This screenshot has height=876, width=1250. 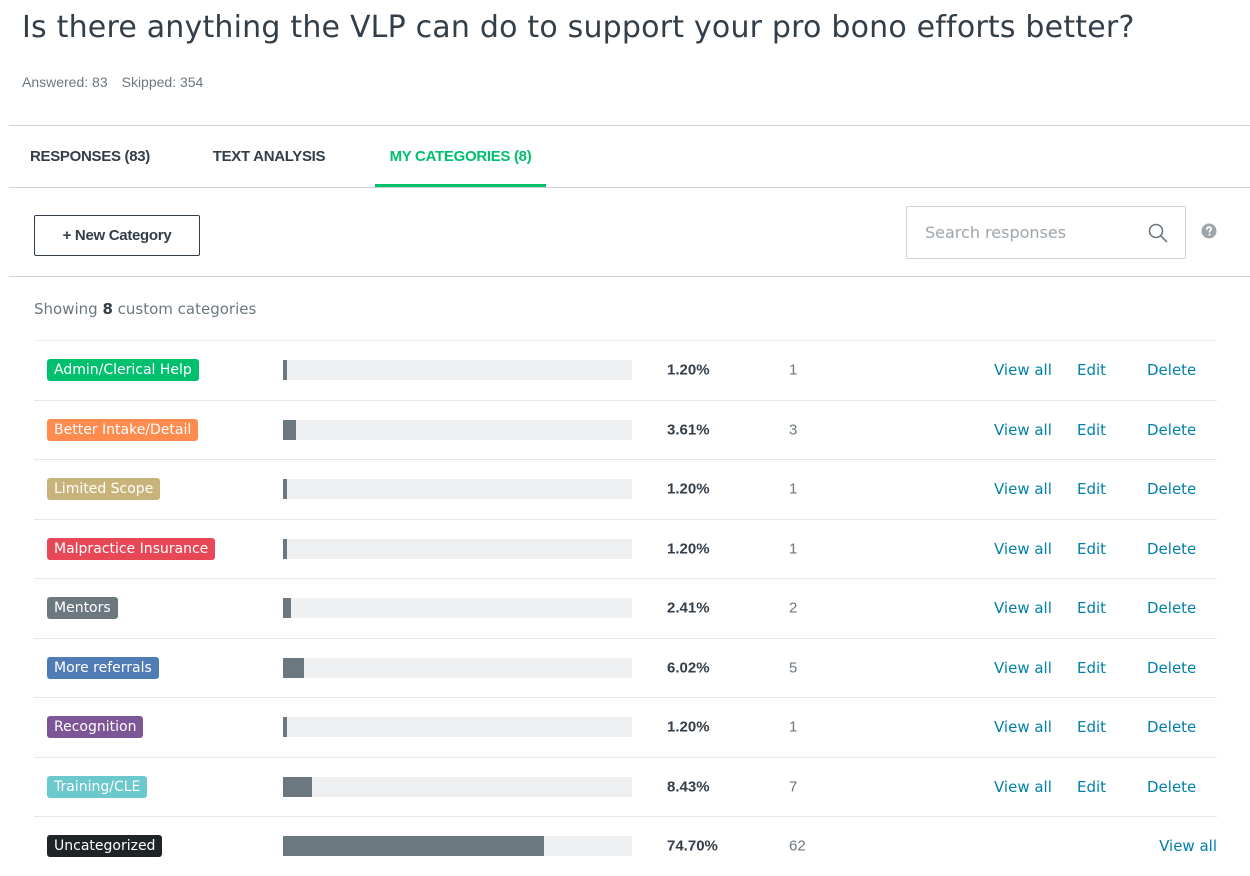 What do you see at coordinates (688, 787) in the screenshot?
I see `category-percent: 8.43%` at bounding box center [688, 787].